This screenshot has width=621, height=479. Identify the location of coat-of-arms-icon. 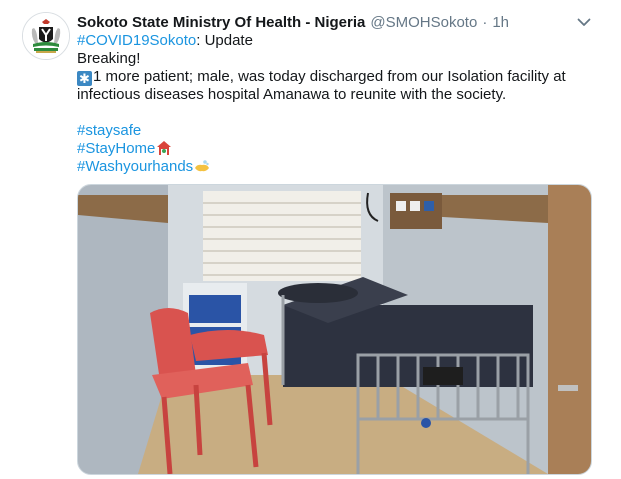
(46, 36).